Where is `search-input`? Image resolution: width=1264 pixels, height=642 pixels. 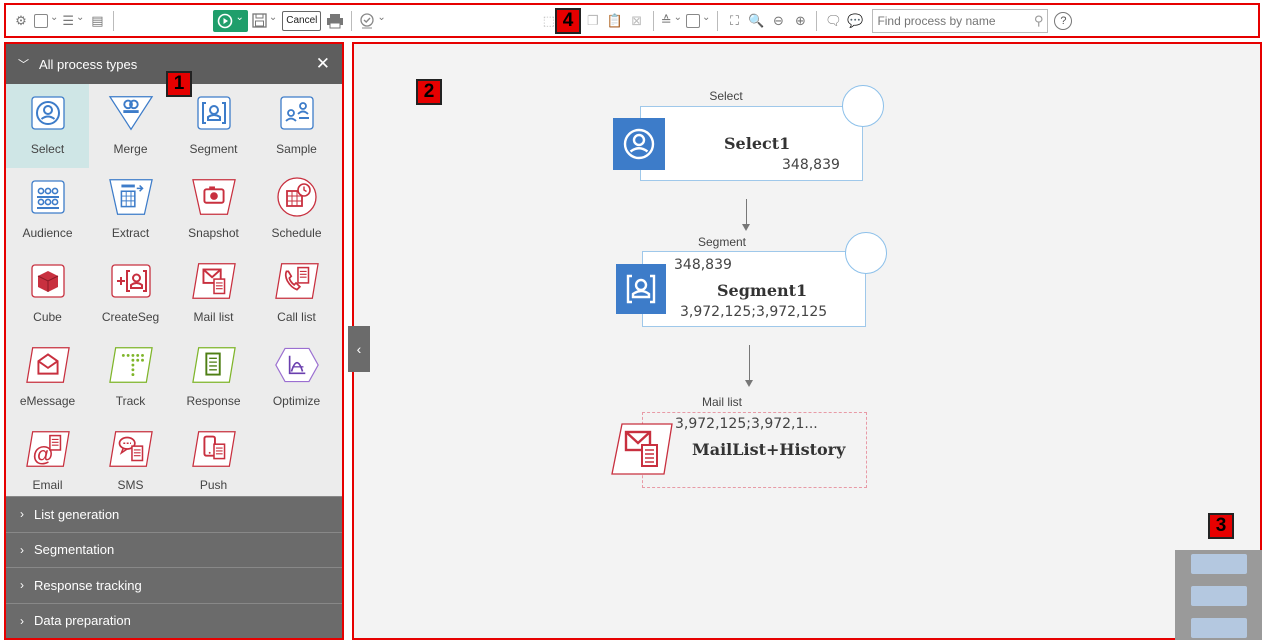 search-input is located at coordinates (947, 20).